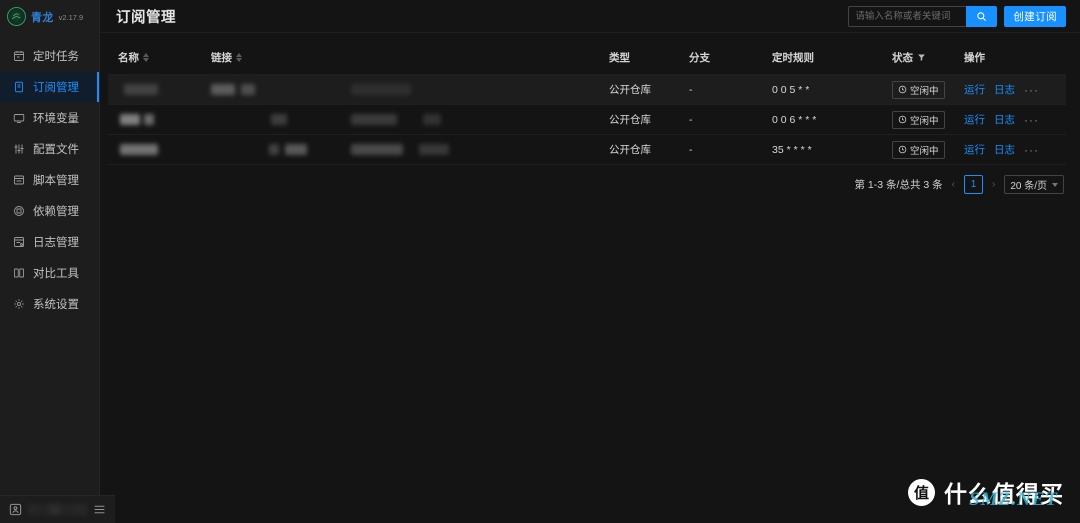 This screenshot has width=1080, height=523. What do you see at coordinates (1015, 58) in the screenshot?
I see `column-header-operations: 操作` at bounding box center [1015, 58].